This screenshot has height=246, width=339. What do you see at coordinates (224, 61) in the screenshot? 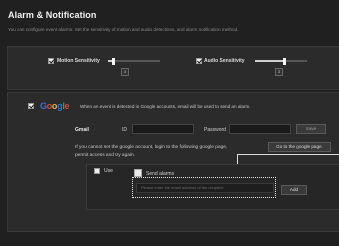
I see `audio-sensitivity-label: Audio Sensitivity` at bounding box center [224, 61].